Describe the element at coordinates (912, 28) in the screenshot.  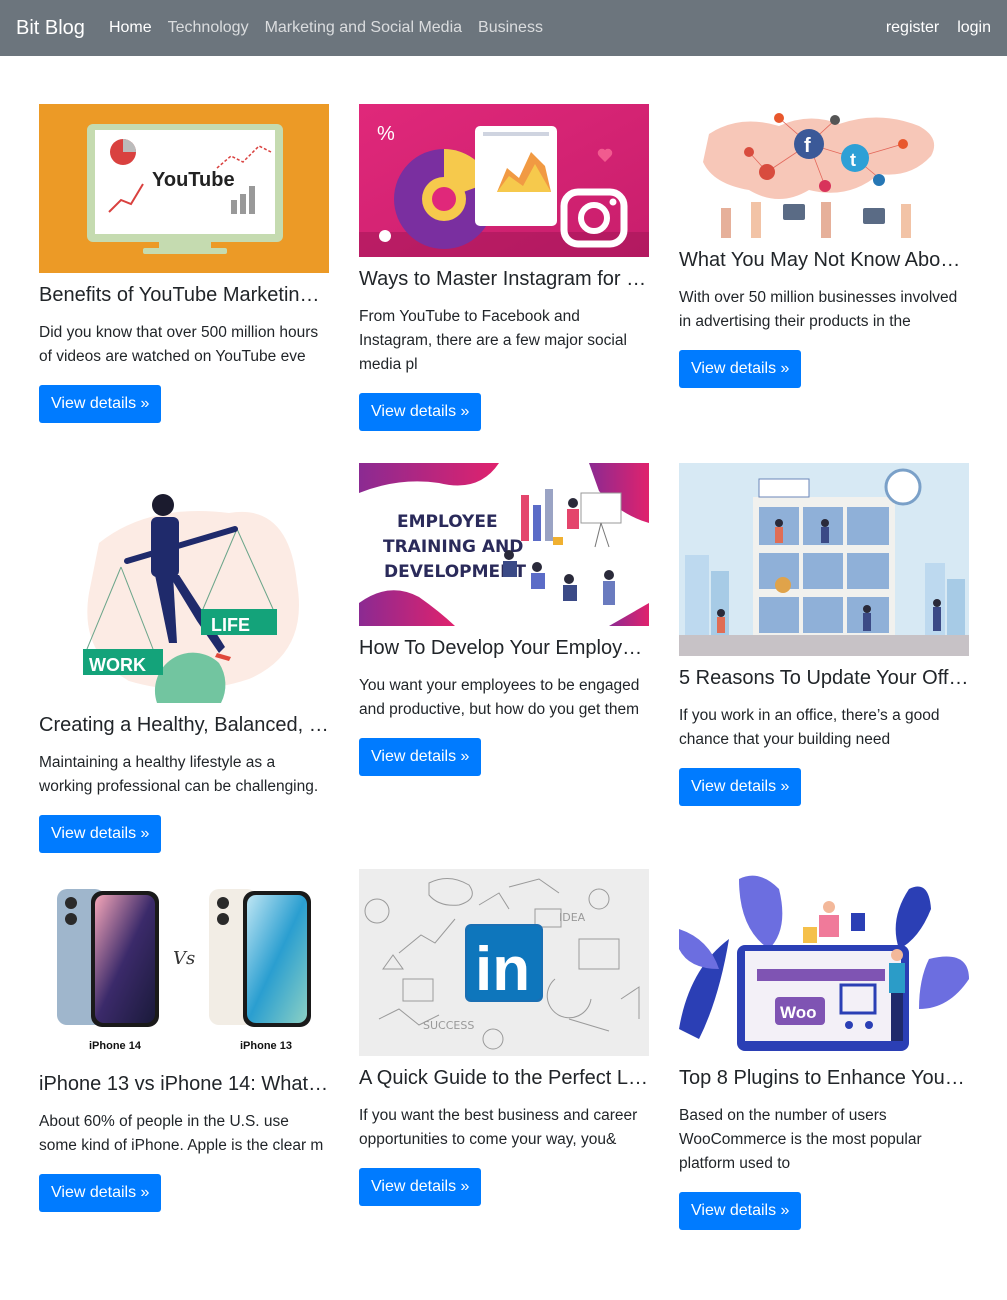
I see `register-link: register` at that location.